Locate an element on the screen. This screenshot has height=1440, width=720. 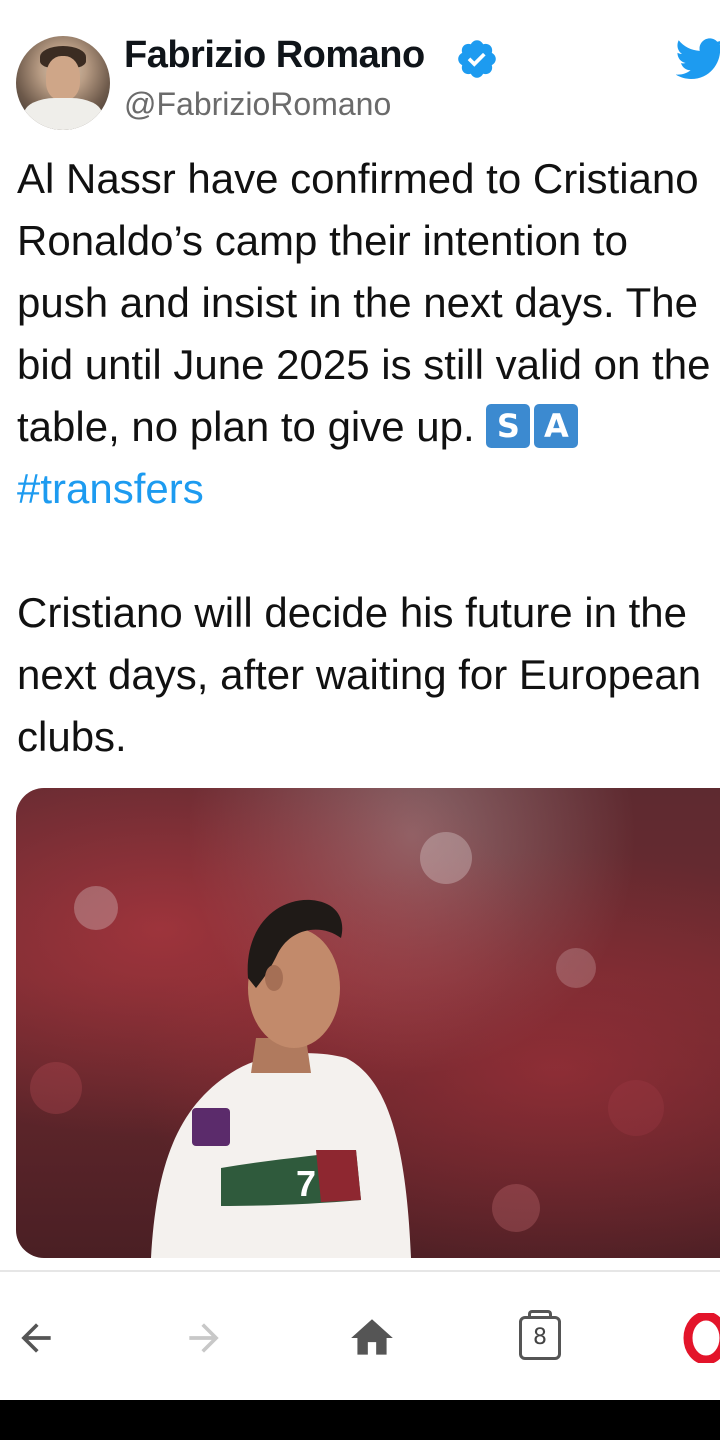
forward-button is located at coordinates (204, 1338).